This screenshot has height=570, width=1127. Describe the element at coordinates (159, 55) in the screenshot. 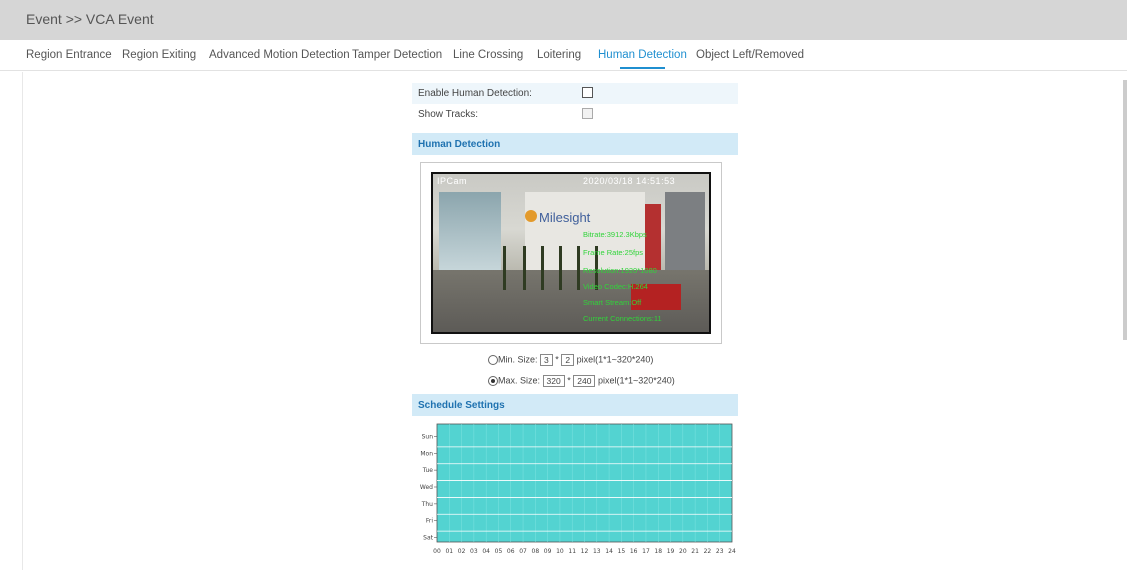

I see `tab-region-exiting: Region Exiting` at that location.